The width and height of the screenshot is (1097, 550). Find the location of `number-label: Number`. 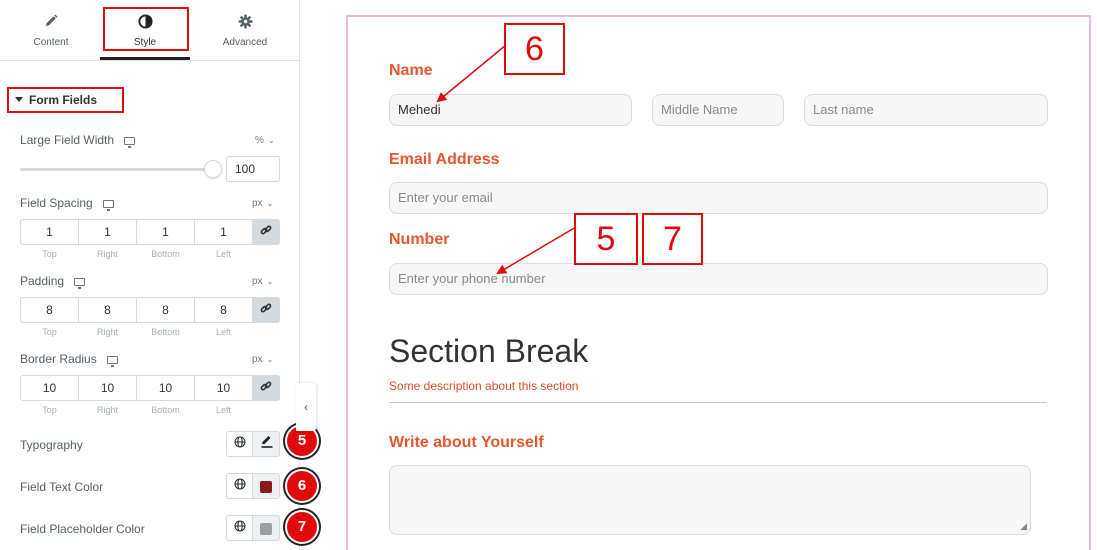

number-label: Number is located at coordinates (419, 239).